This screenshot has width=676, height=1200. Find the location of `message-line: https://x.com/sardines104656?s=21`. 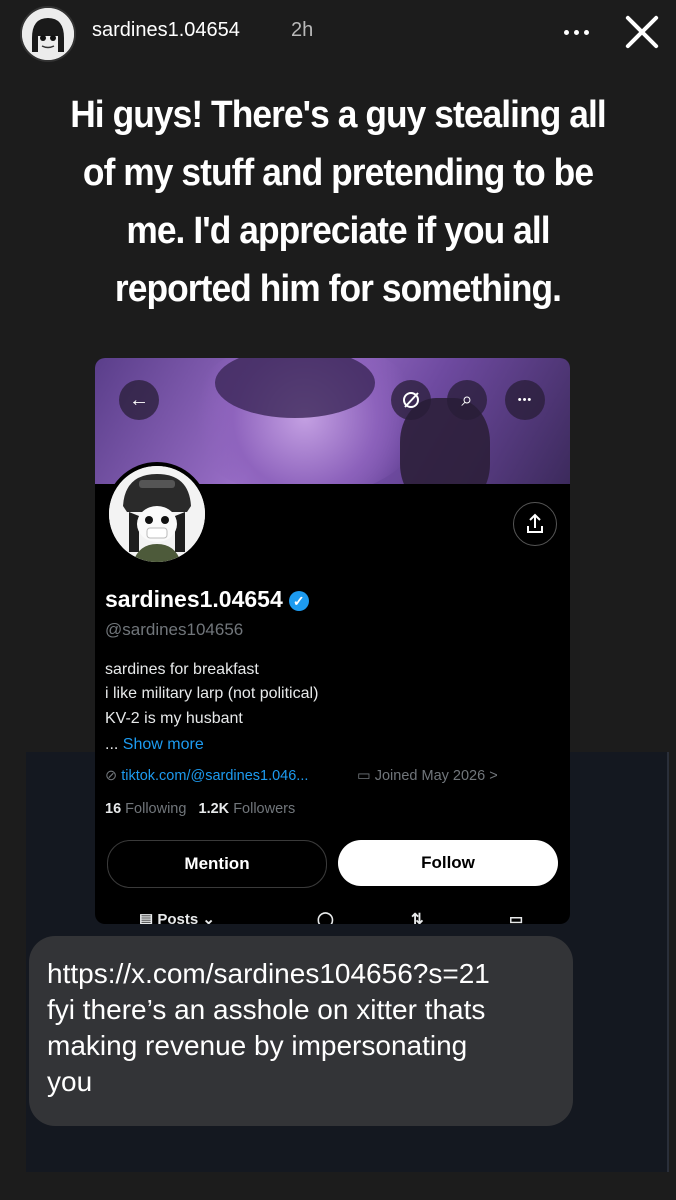

message-line: https://x.com/sardines104656?s=21 is located at coordinates (268, 973).